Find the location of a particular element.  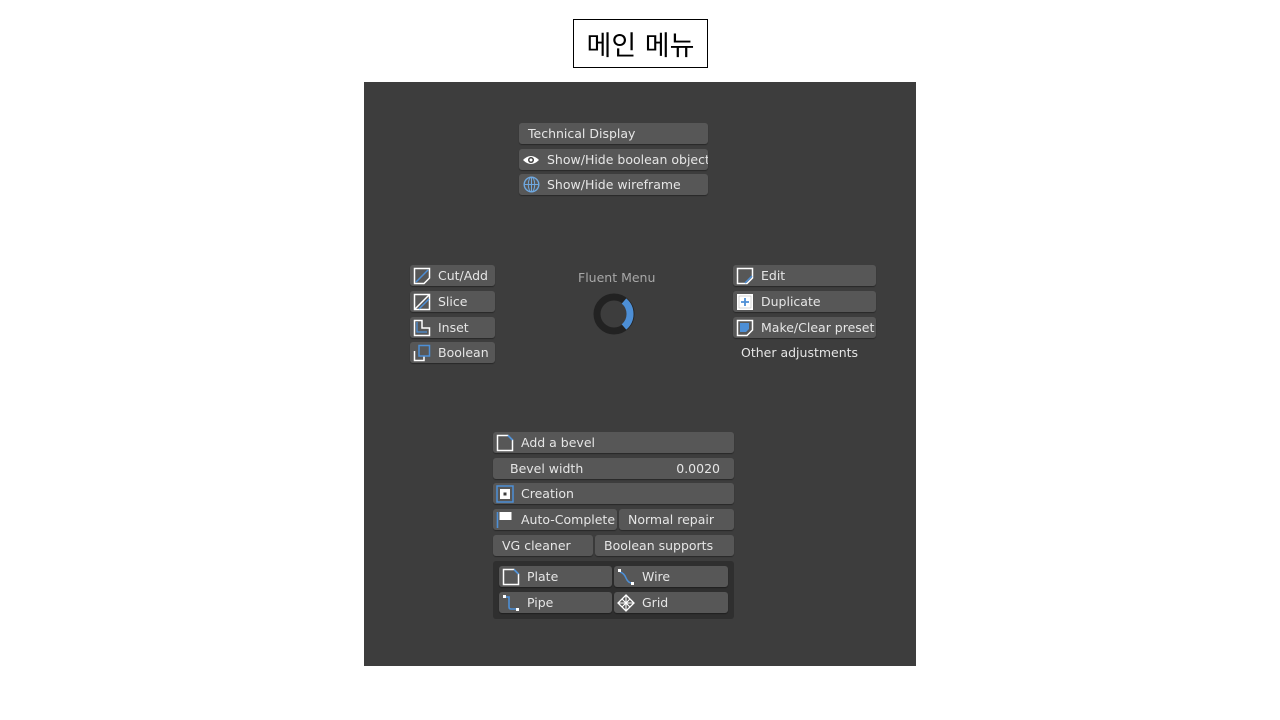

cut-add-button: Cut/Add is located at coordinates (452, 275).